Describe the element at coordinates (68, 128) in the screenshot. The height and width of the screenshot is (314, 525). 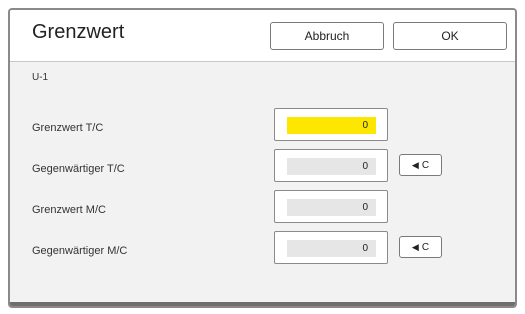
I see `limit-tc-label: Grenzwert T/C` at that location.